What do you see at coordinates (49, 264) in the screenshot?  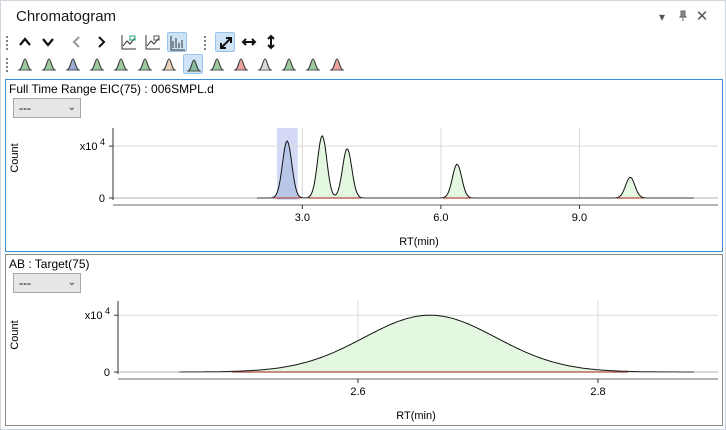 I see `pane-title: AB : Target(75)` at bounding box center [49, 264].